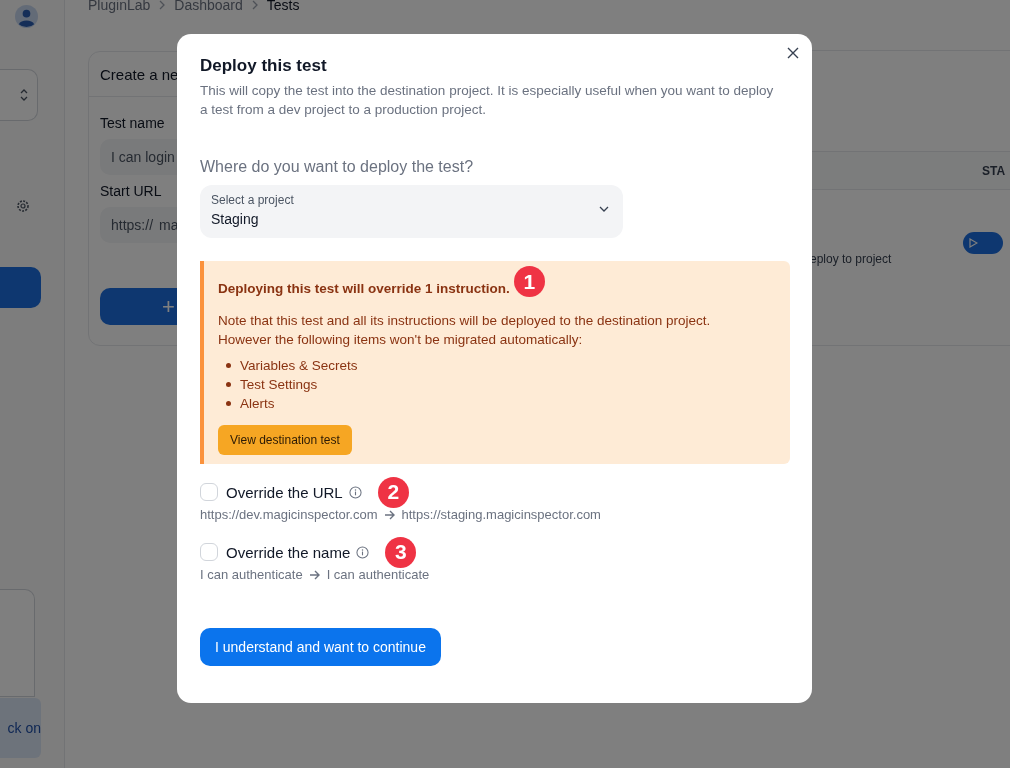 The width and height of the screenshot is (1010, 768). What do you see at coordinates (320, 647) in the screenshot?
I see `continue-button: I understand and want to continue` at bounding box center [320, 647].